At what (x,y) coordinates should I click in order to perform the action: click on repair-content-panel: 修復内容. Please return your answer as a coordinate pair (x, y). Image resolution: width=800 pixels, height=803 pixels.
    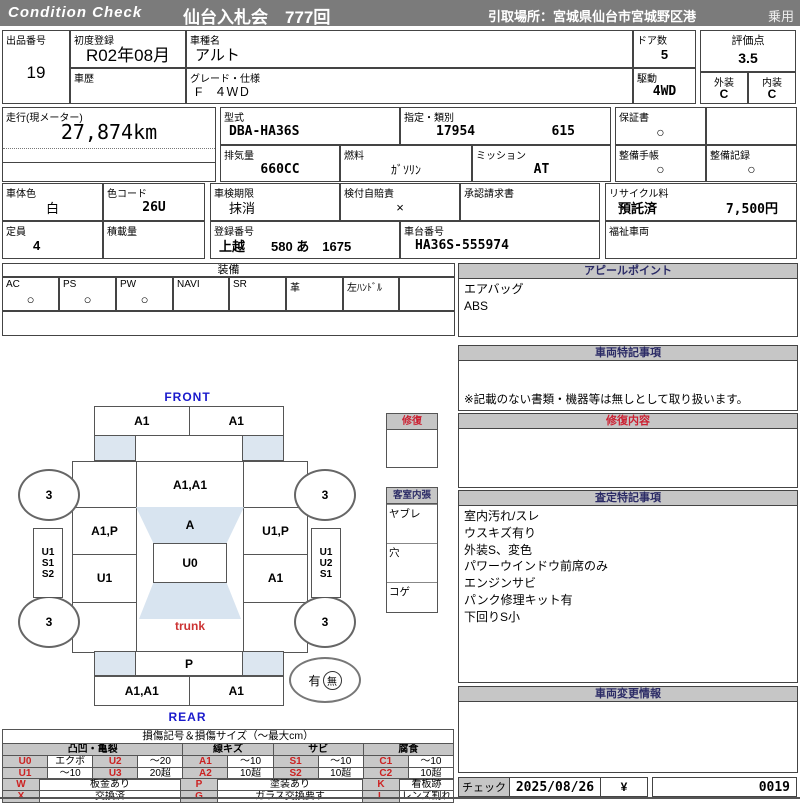
    Looking at the image, I should click on (628, 450).